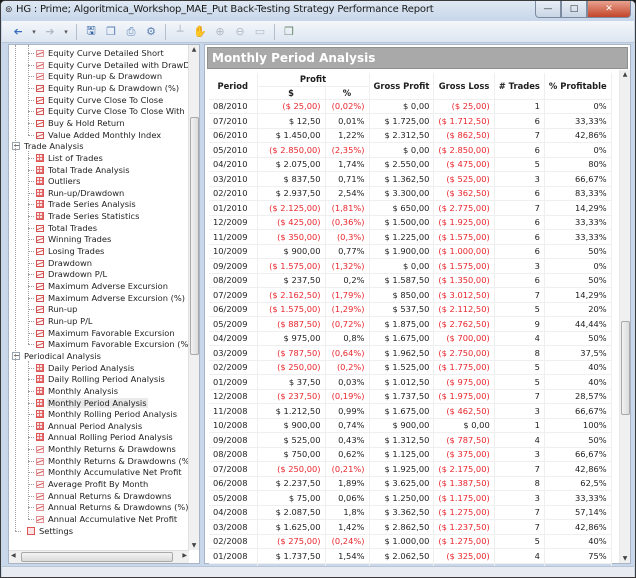 This screenshot has width=636, height=578. What do you see at coordinates (57, 356) in the screenshot?
I see `tree-item-periodical-analysis: − Periodical Analysis` at bounding box center [57, 356].